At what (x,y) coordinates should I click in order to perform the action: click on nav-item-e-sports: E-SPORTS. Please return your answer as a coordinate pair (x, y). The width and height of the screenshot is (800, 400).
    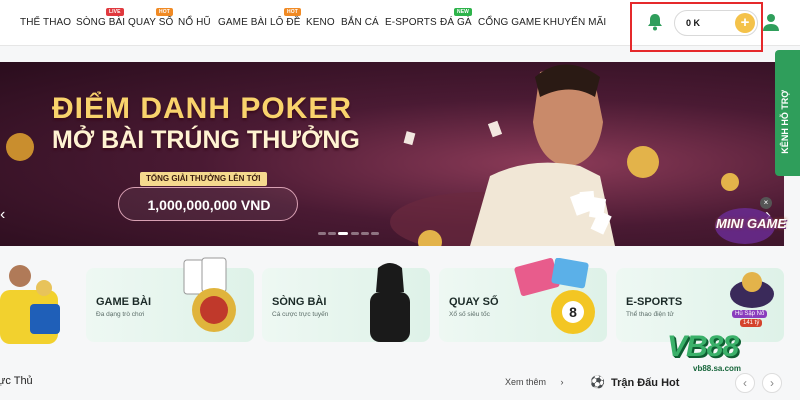
    Looking at the image, I should click on (411, 22).